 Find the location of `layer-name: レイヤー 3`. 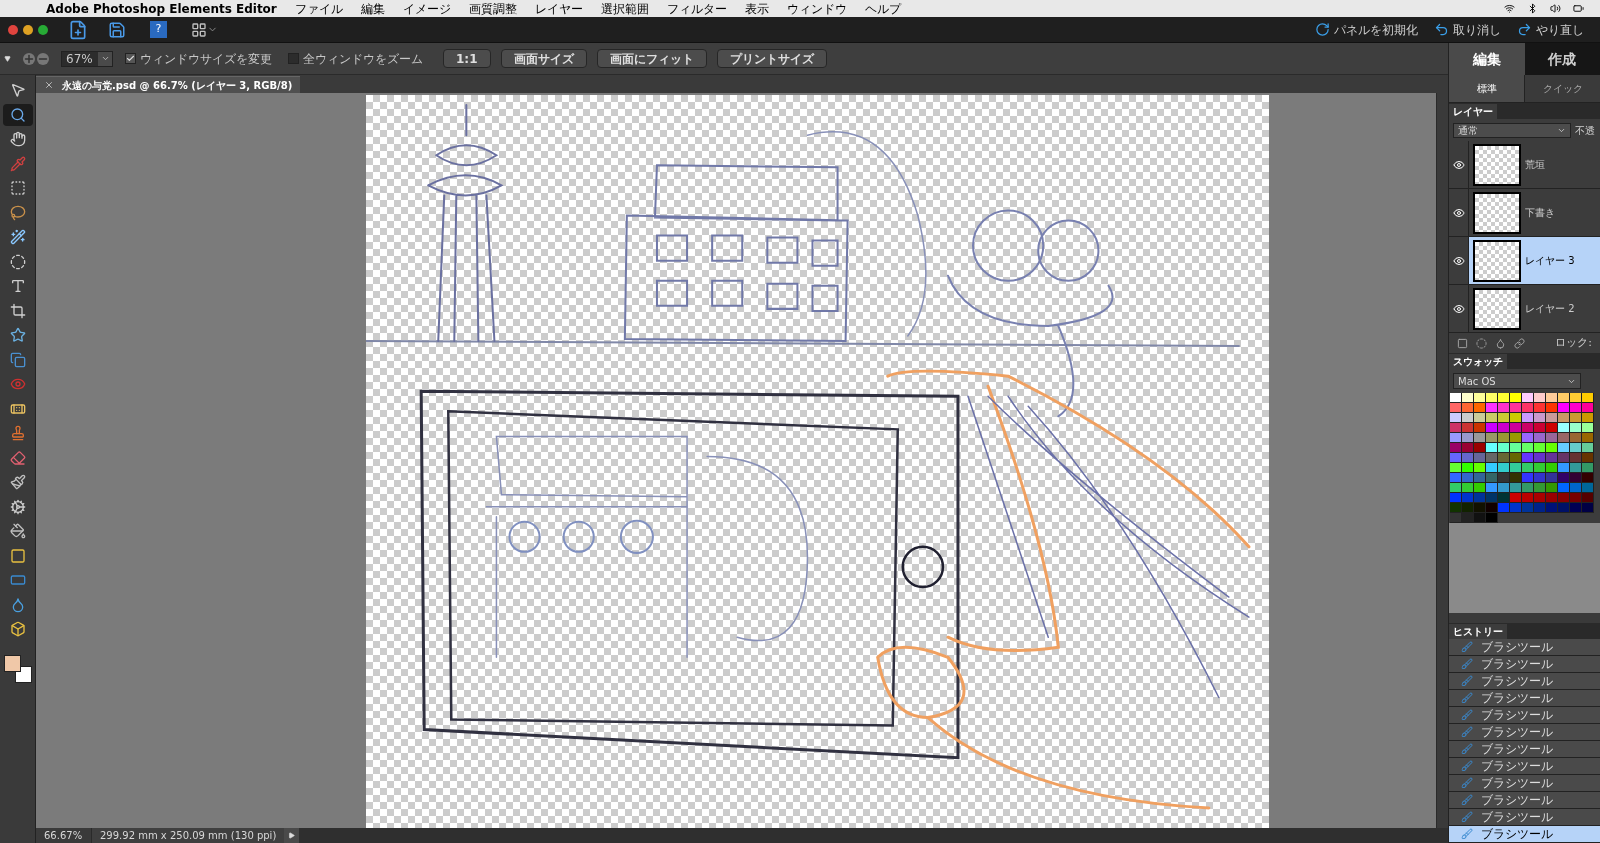

layer-name: レイヤー 3 is located at coordinates (1550, 261).